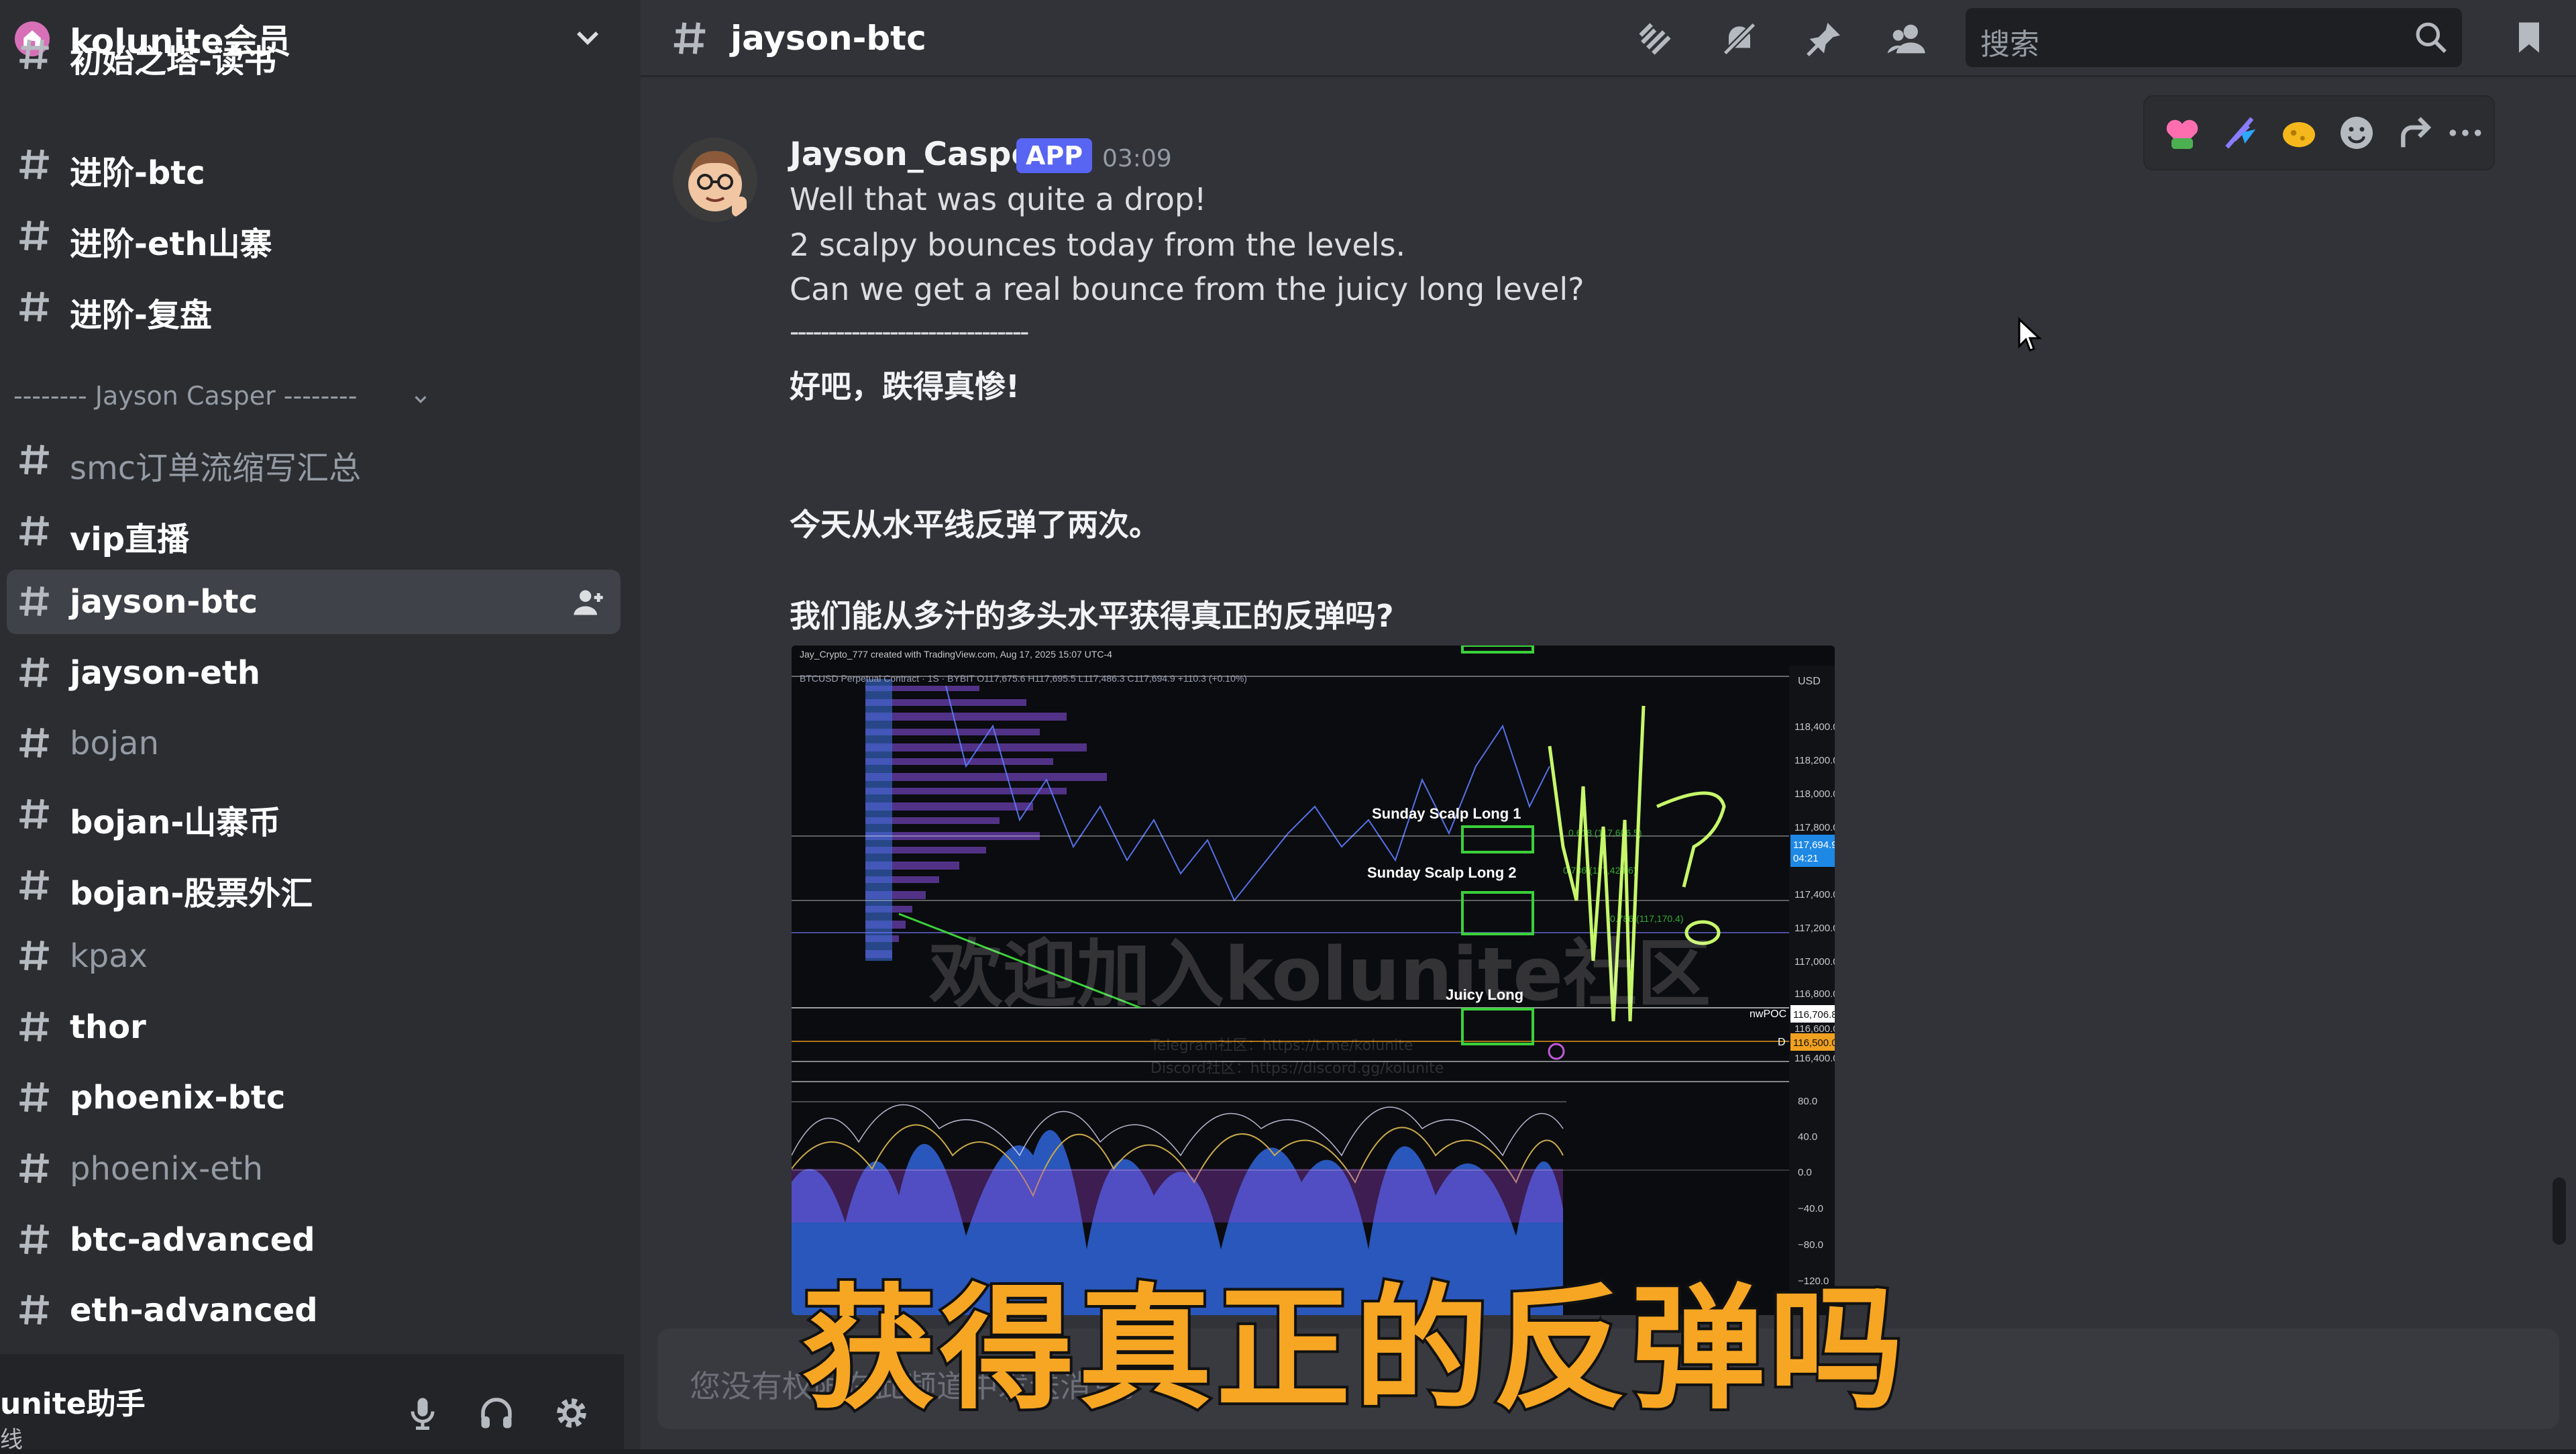 Image resolution: width=2576 pixels, height=1454 pixels. I want to click on mouse-cursor-icon, so click(2030, 335).